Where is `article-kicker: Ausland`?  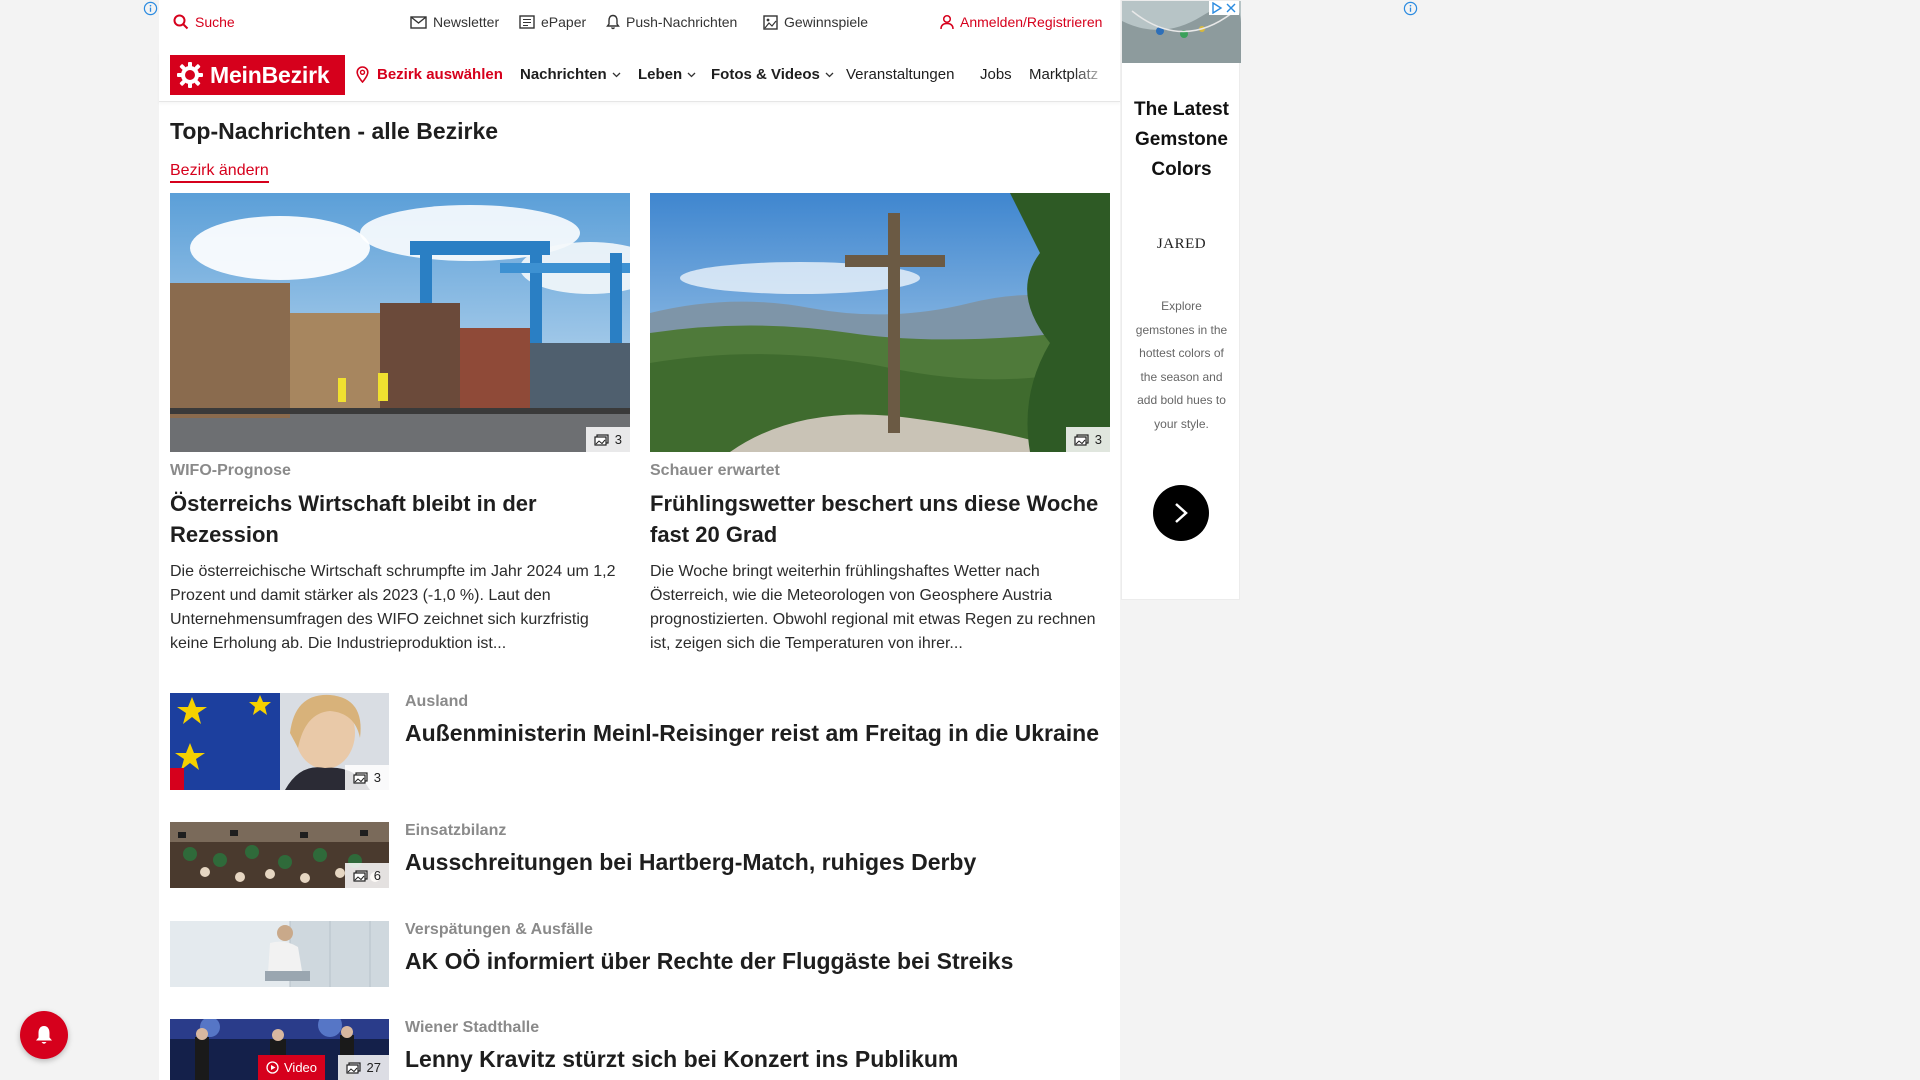
article-kicker: Ausland is located at coordinates (437, 701).